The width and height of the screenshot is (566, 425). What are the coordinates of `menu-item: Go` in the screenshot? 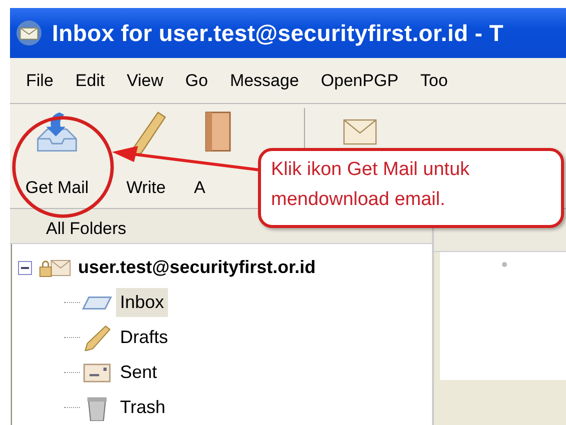 It's located at (196, 80).